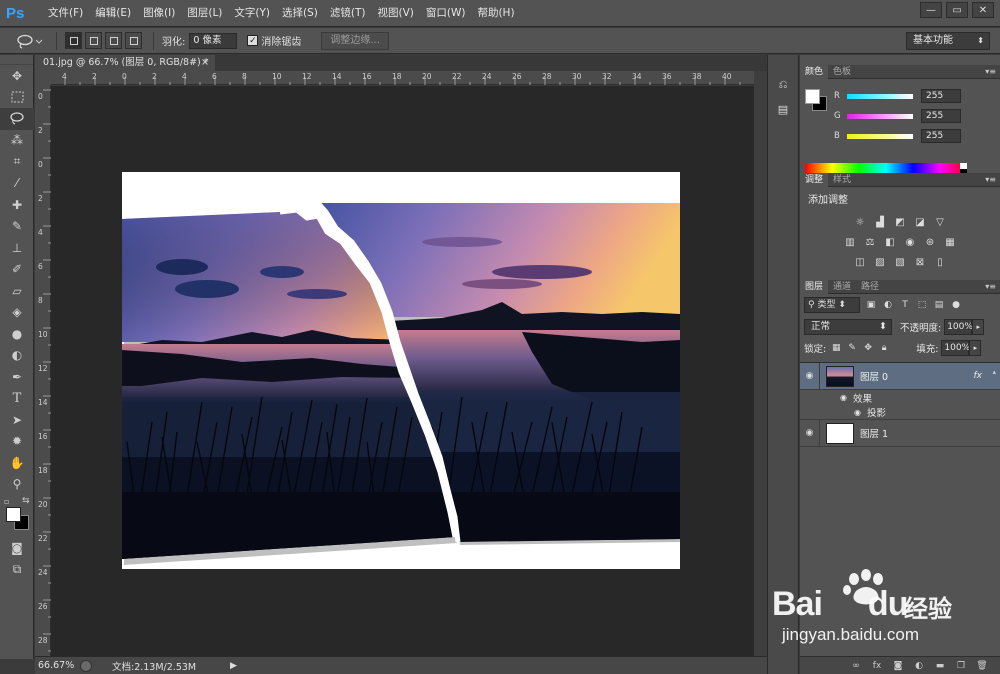 The height and width of the screenshot is (674, 1000). Describe the element at coordinates (948, 41) in the screenshot. I see `workspace-select: 基本功能 ⬍` at that location.